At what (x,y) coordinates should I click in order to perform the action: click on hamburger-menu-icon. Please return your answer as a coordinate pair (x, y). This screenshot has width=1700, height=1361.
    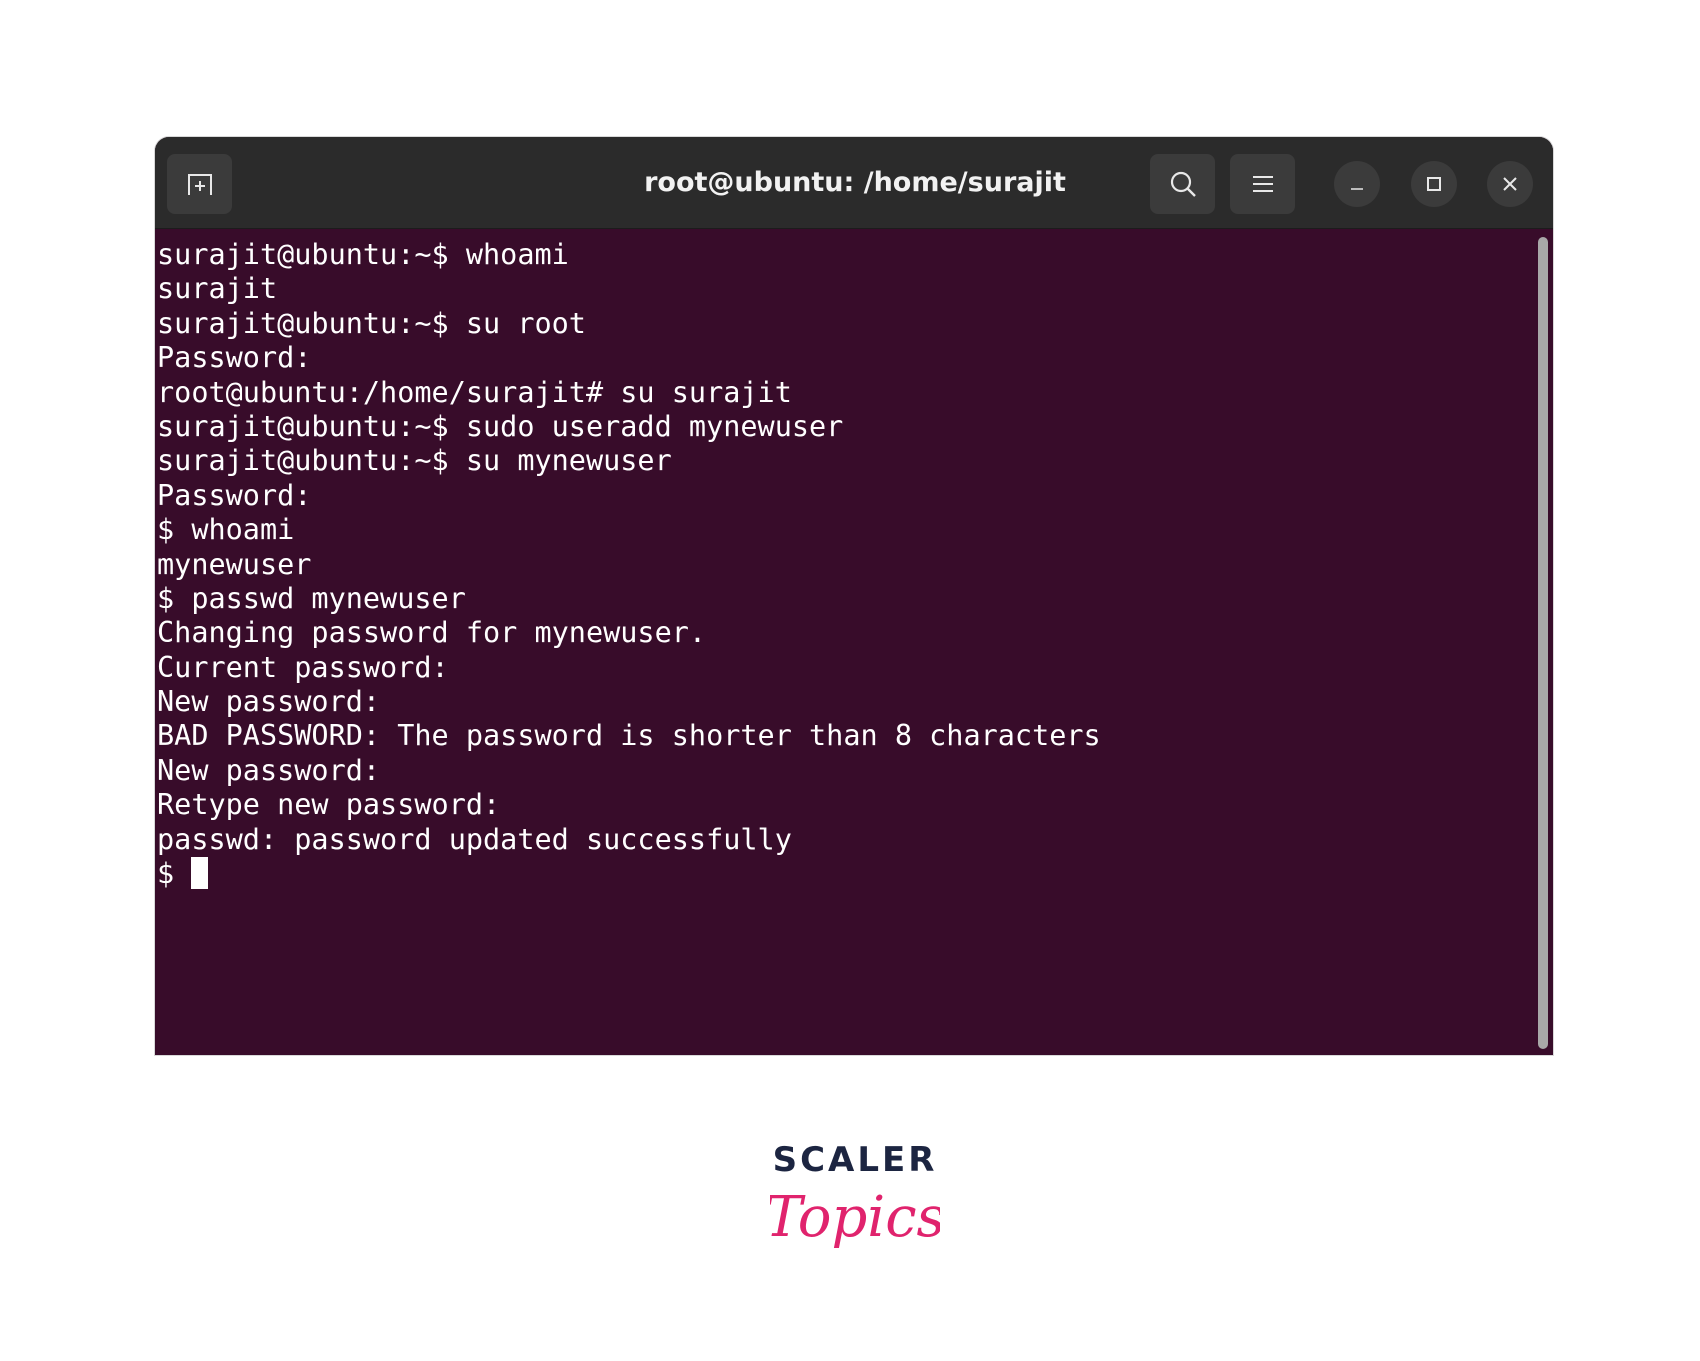
    Looking at the image, I should click on (1262, 184).